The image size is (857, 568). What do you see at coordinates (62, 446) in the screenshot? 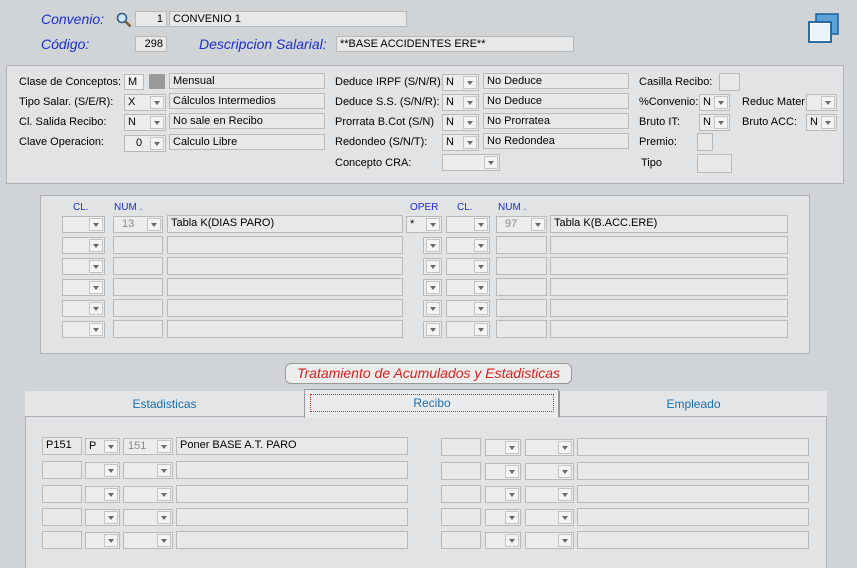
I see `recibo-code-field: P151` at bounding box center [62, 446].